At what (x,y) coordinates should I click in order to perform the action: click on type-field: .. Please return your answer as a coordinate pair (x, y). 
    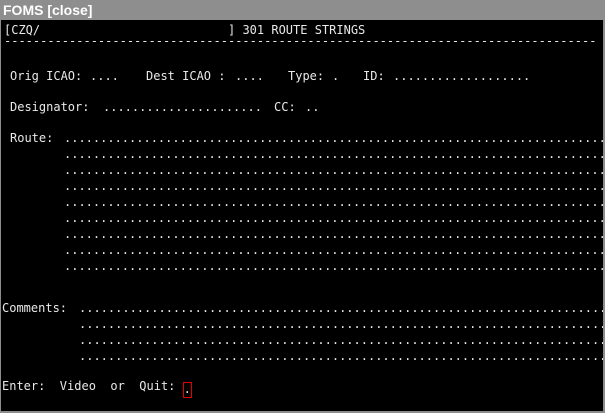
    Looking at the image, I should click on (335, 76).